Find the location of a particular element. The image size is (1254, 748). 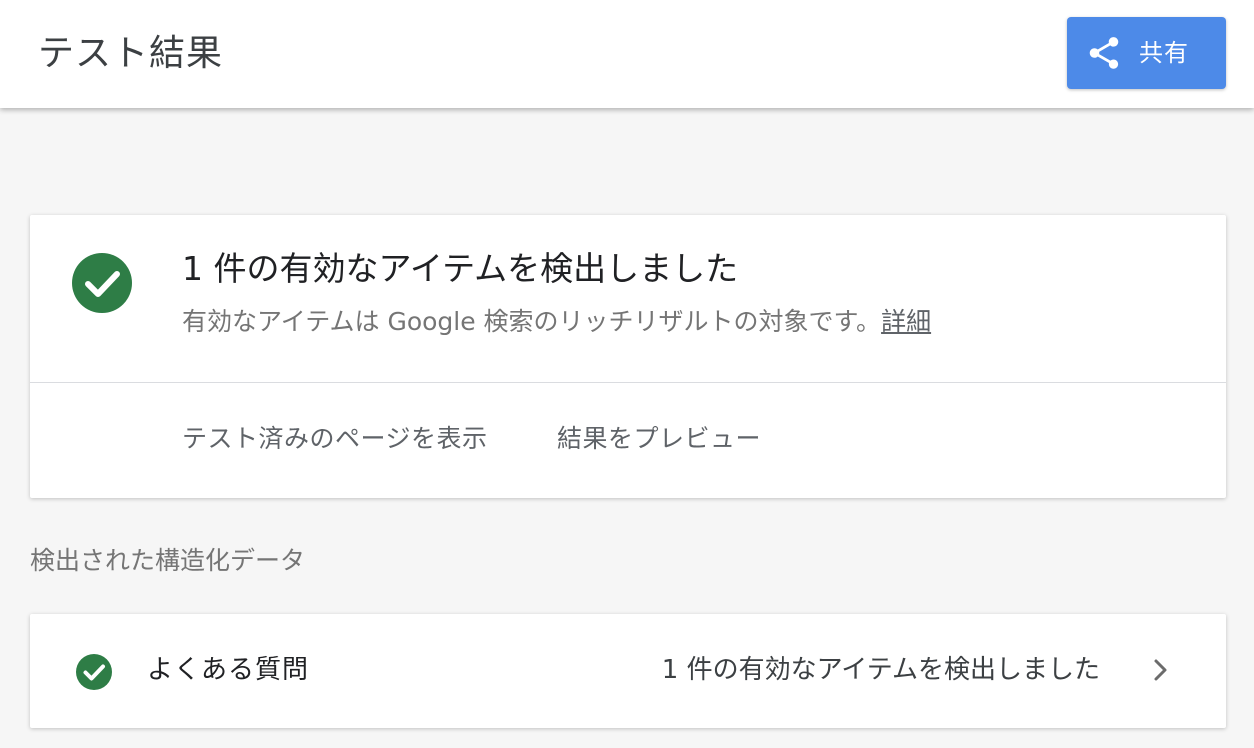

summary-title: 1 件の有効なアイテムを検出しました is located at coordinates (460, 268).